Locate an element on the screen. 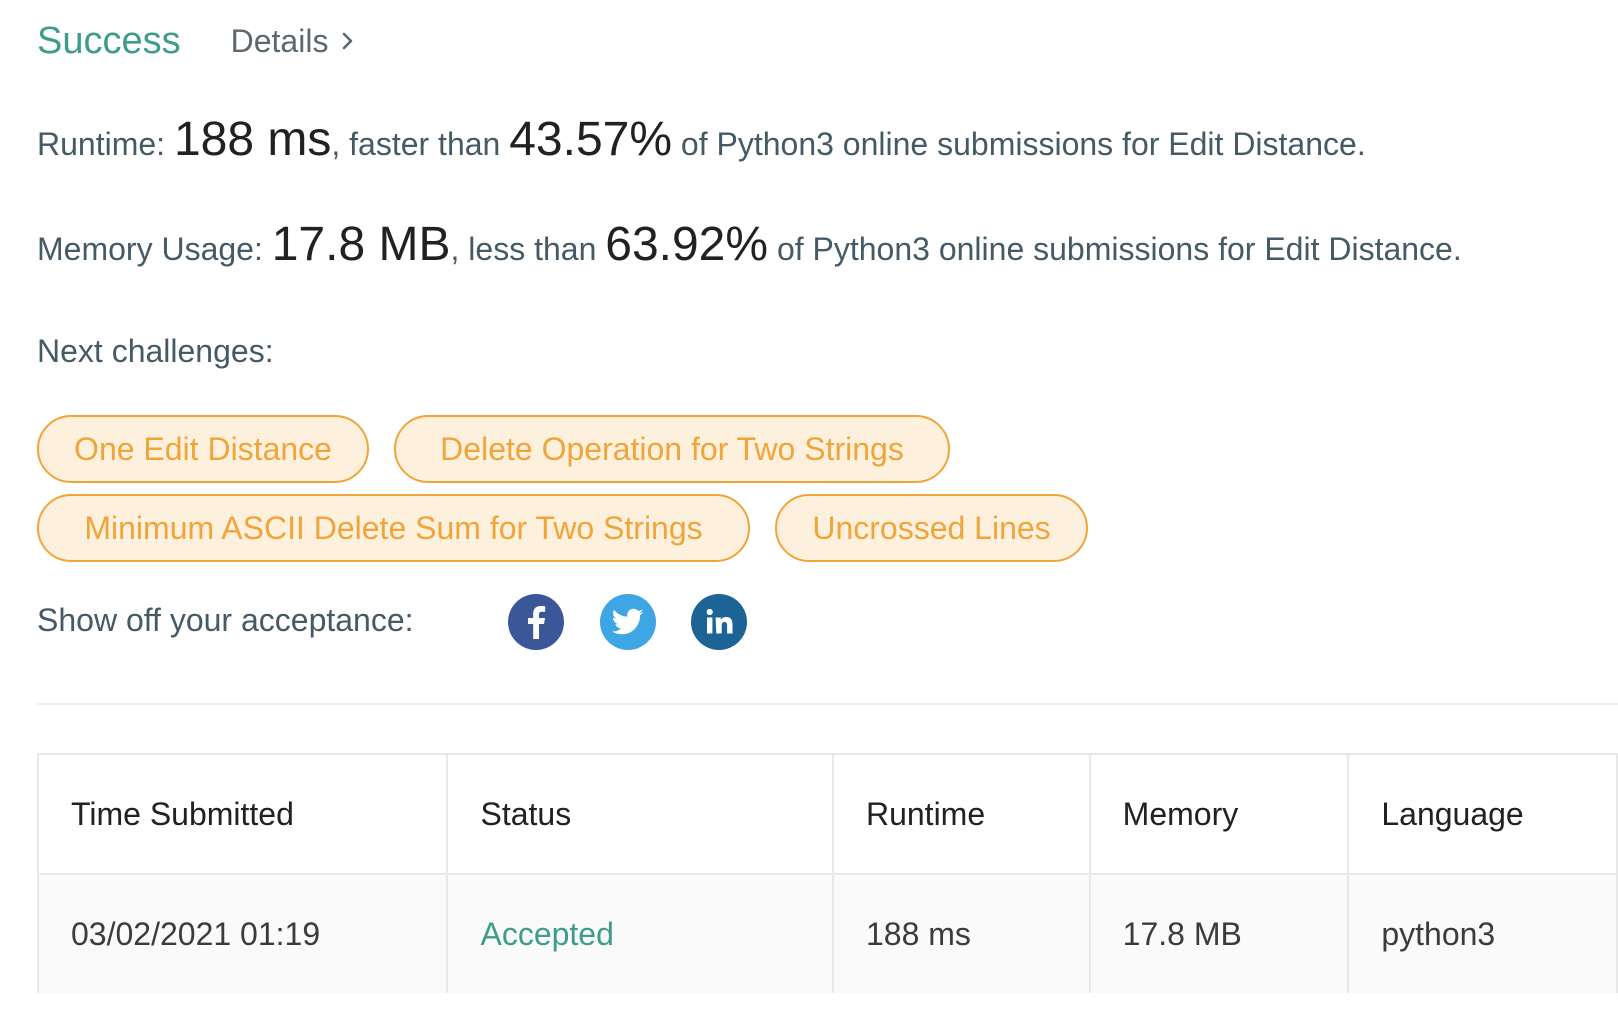  runtime-label: Runtime: is located at coordinates (101, 144).